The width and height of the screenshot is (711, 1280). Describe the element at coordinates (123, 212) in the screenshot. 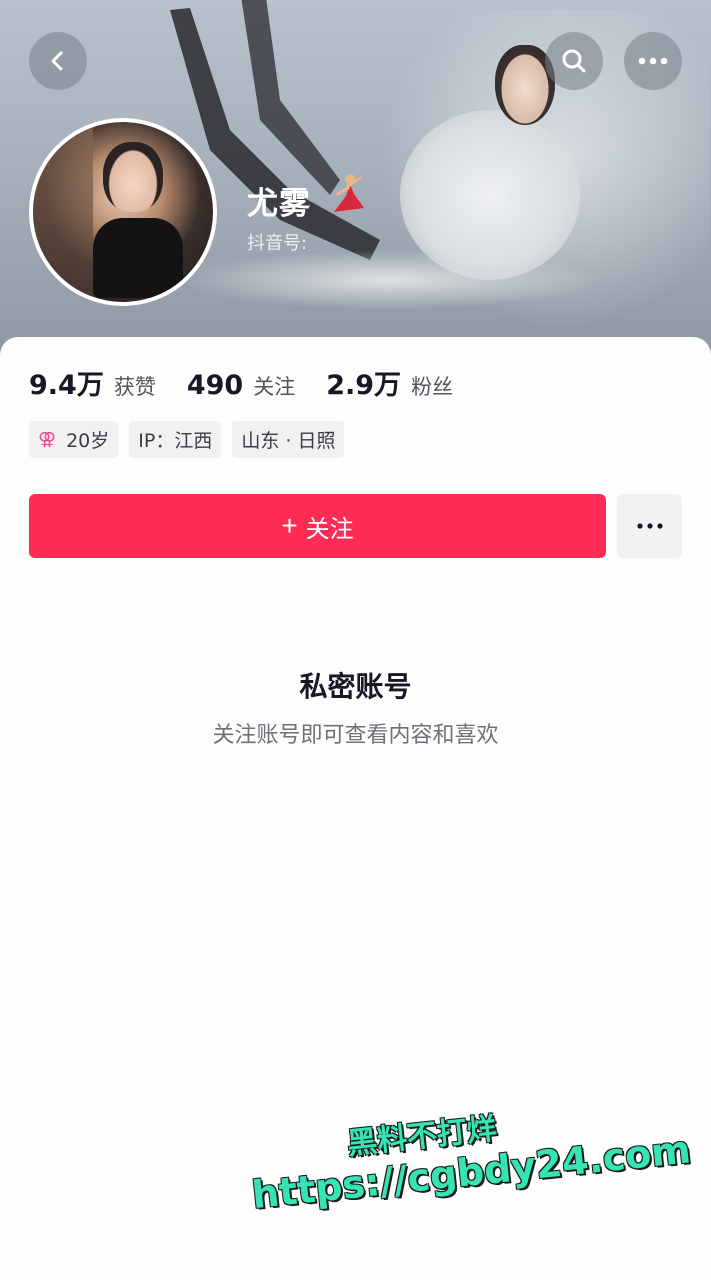

I see `avatar` at that location.